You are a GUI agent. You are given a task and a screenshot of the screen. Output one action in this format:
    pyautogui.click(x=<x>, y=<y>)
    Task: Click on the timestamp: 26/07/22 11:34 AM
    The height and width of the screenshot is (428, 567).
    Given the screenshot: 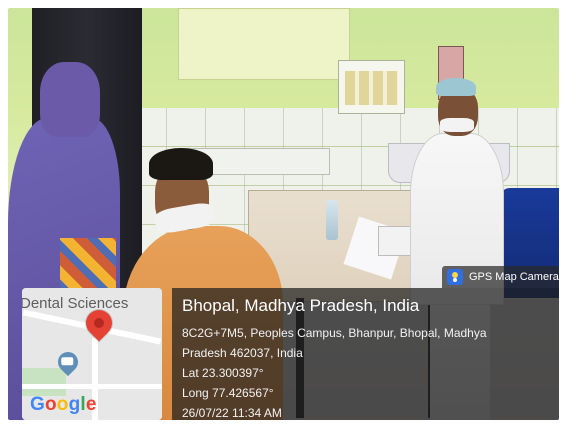 What is the action you would take?
    pyautogui.click(x=232, y=413)
    